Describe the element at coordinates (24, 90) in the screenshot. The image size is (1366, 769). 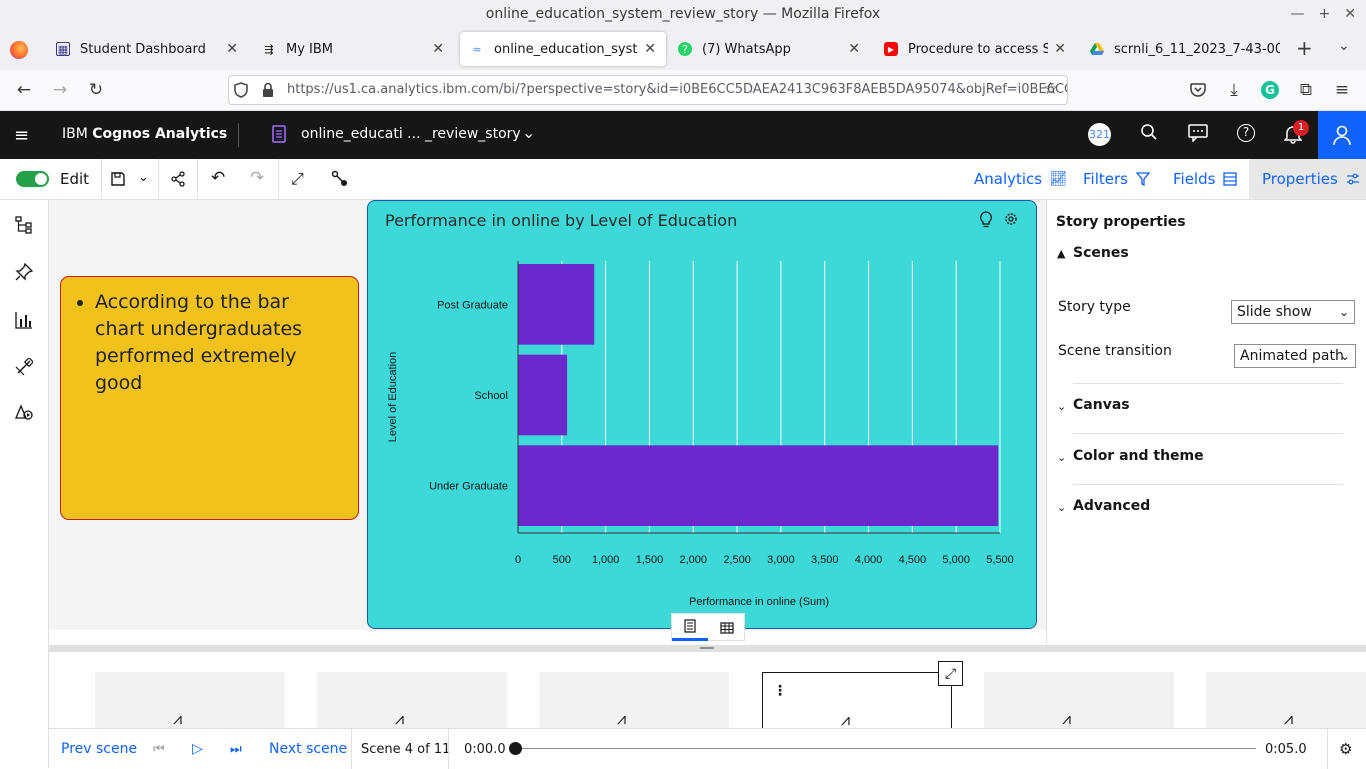
I see `back-icon: ←` at that location.